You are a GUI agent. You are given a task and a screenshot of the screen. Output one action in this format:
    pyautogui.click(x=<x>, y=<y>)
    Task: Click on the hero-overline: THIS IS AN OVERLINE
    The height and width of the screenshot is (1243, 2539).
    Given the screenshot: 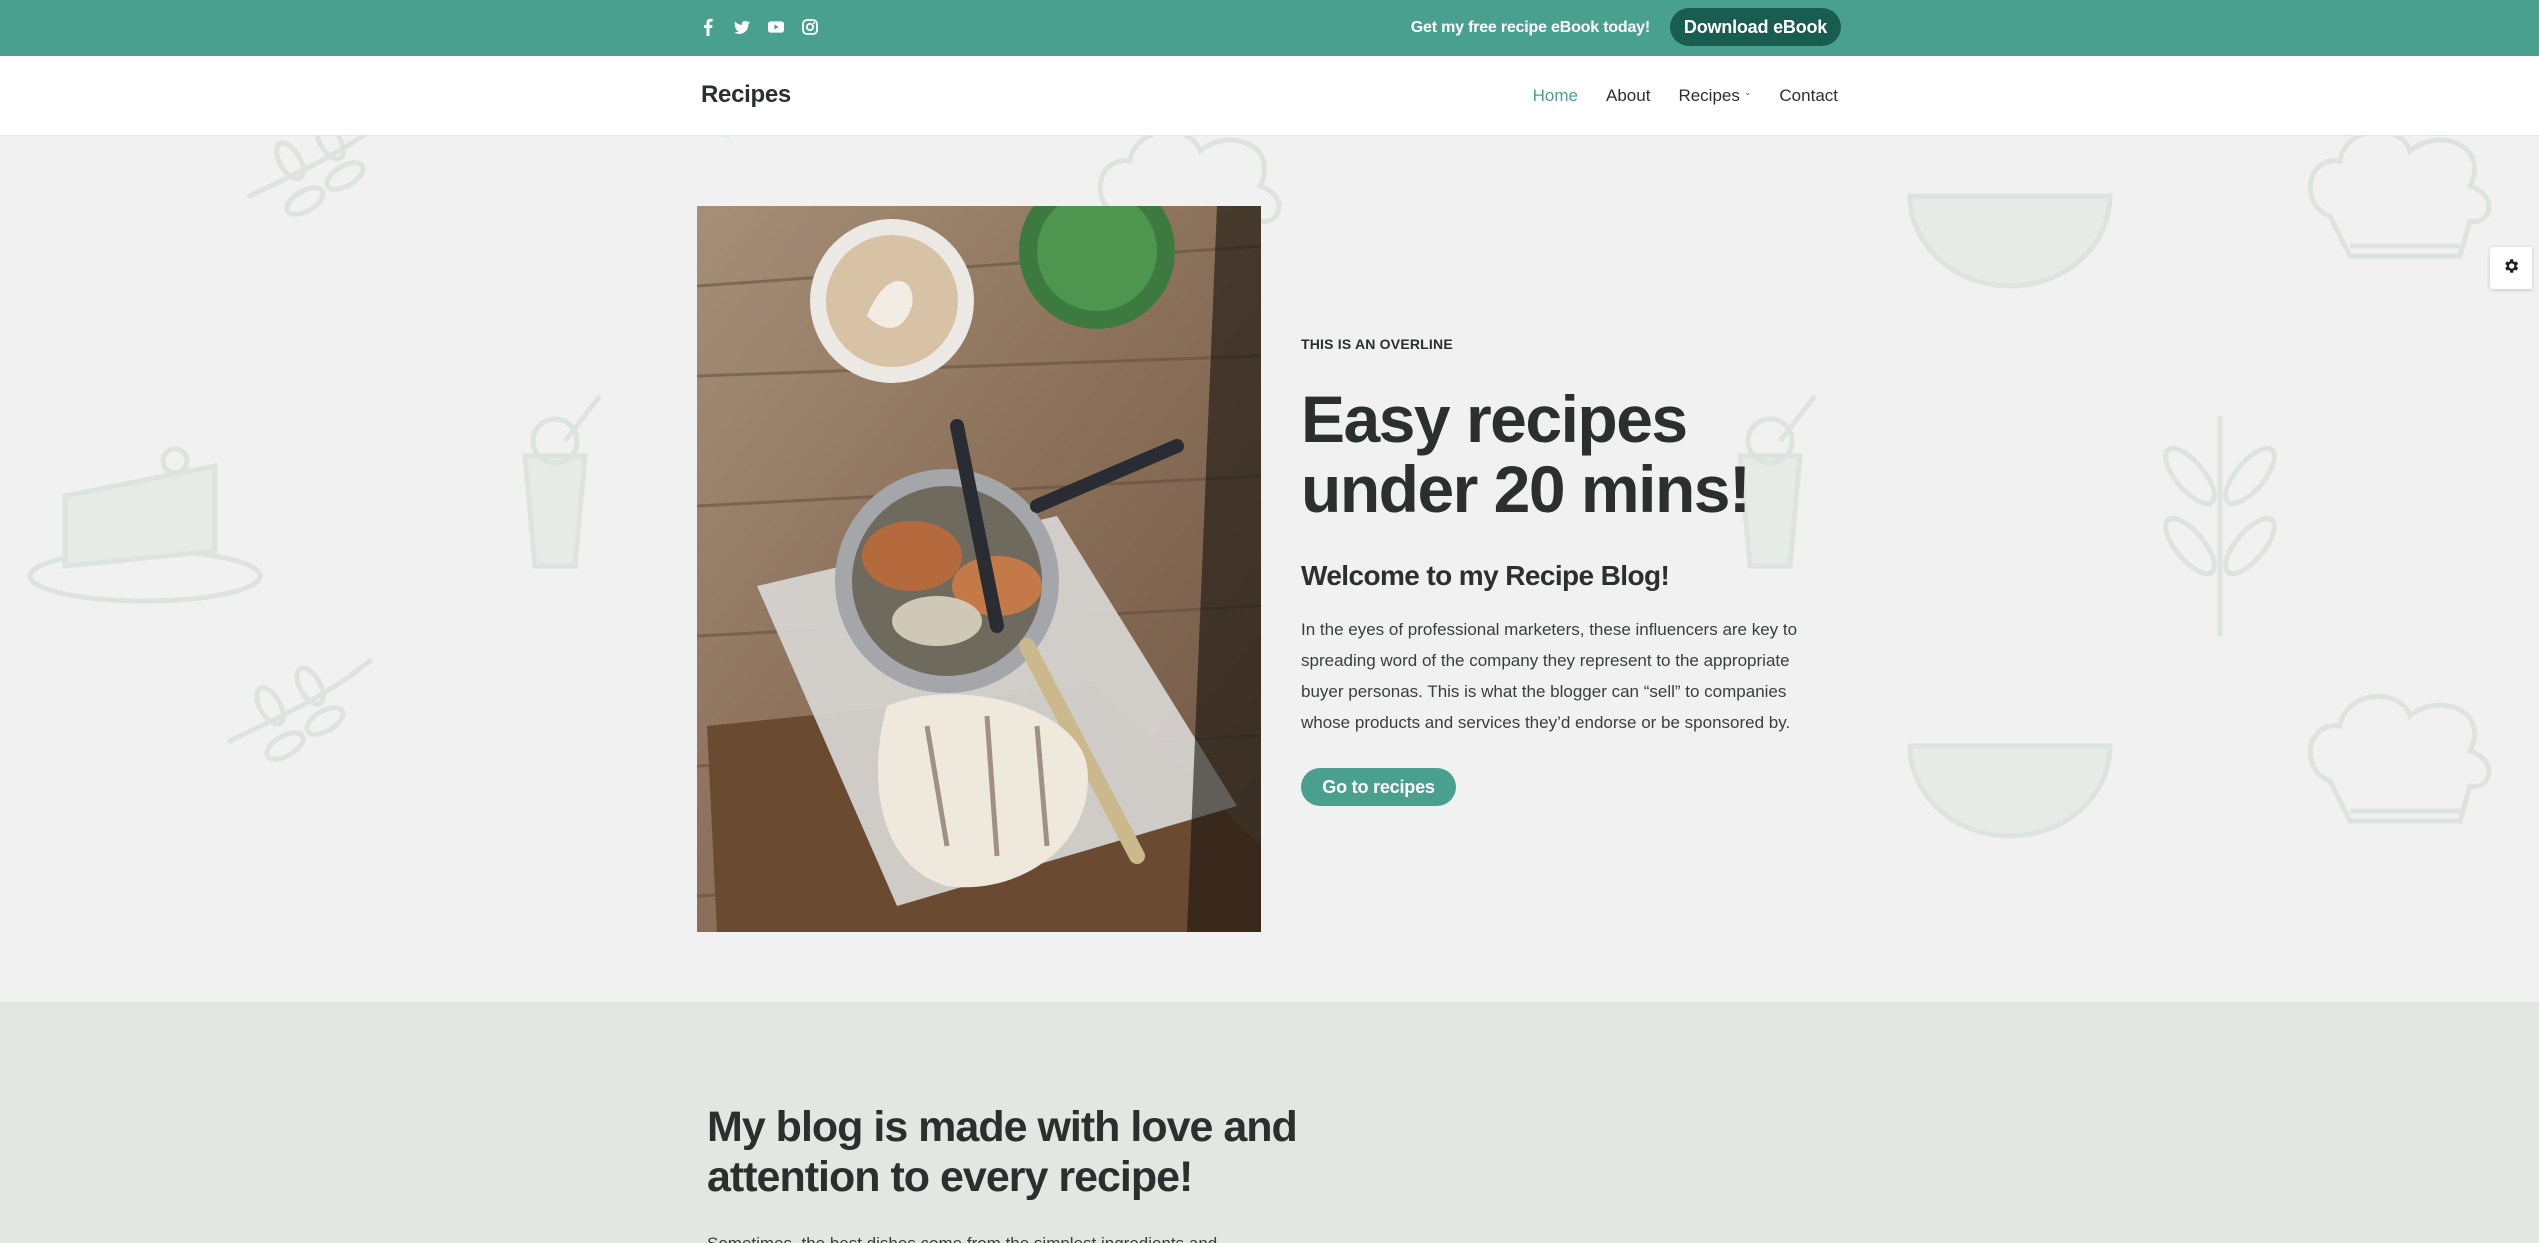 What is the action you would take?
    pyautogui.click(x=1377, y=344)
    